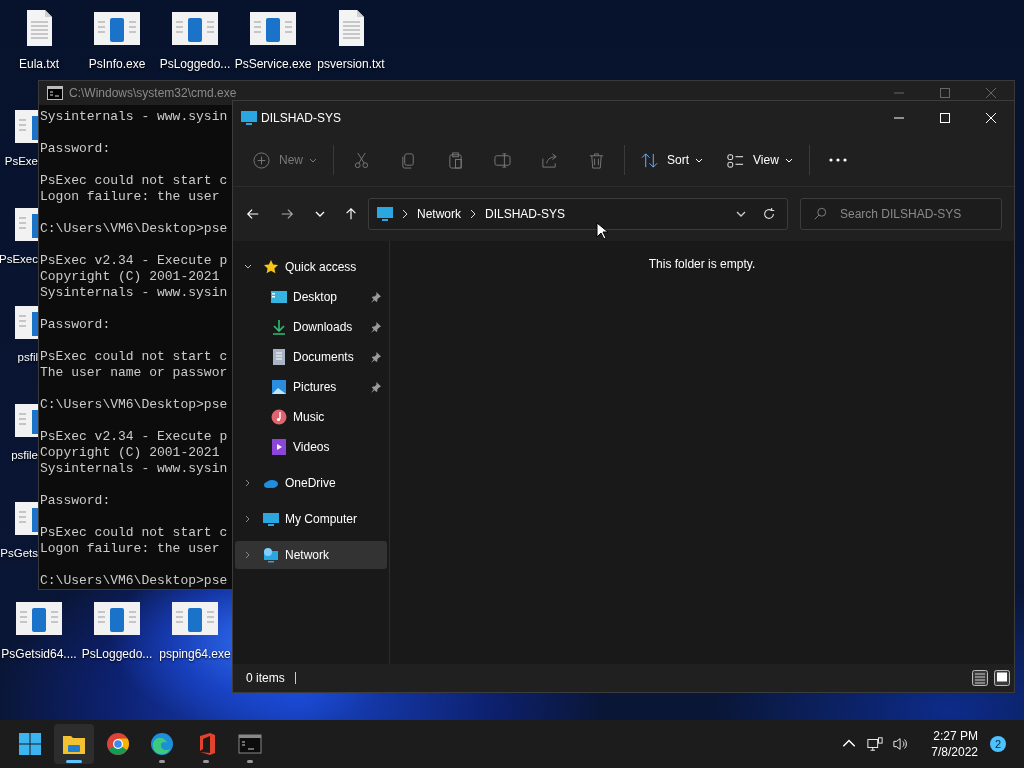 Image resolution: width=1024 pixels, height=768 pixels. What do you see at coordinates (253, 214) in the screenshot?
I see `back-arrow-icon` at bounding box center [253, 214].